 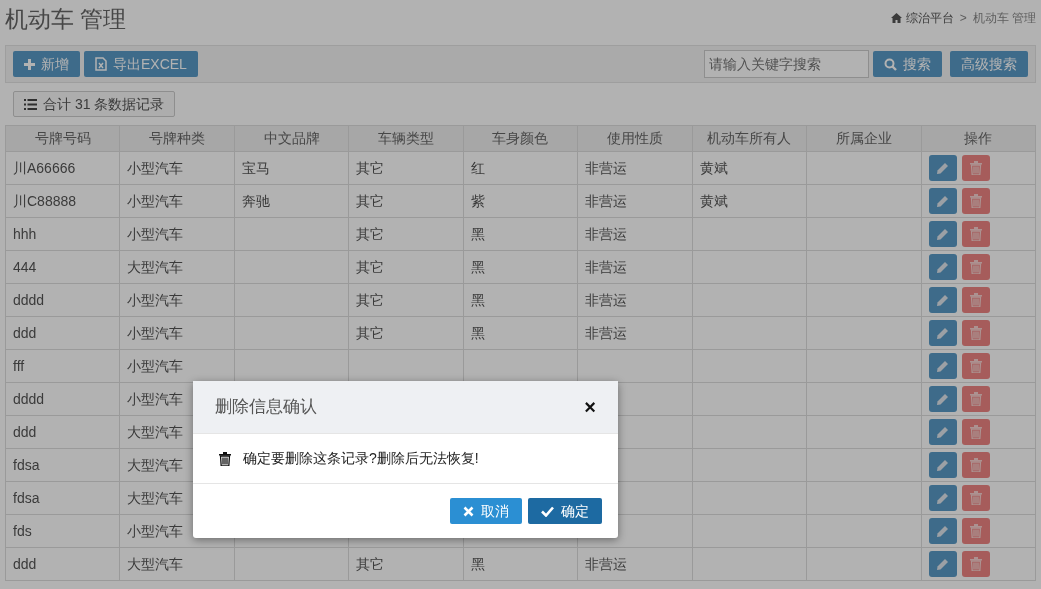 I want to click on column-header: 操作, so click(x=978, y=138).